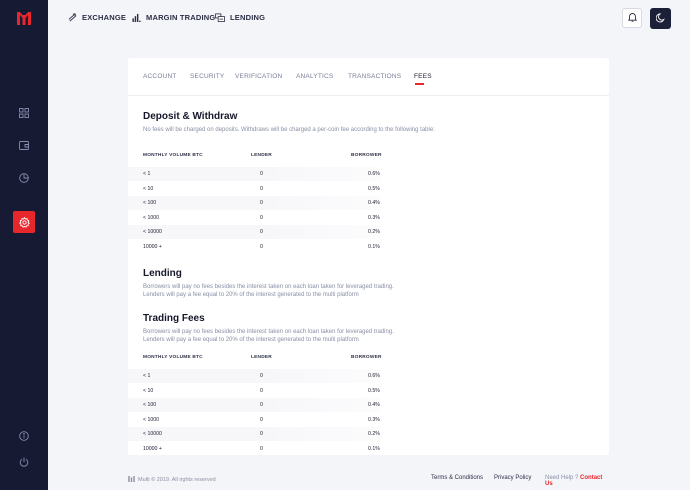 The image size is (690, 490). I want to click on power-icon, so click(24, 462).